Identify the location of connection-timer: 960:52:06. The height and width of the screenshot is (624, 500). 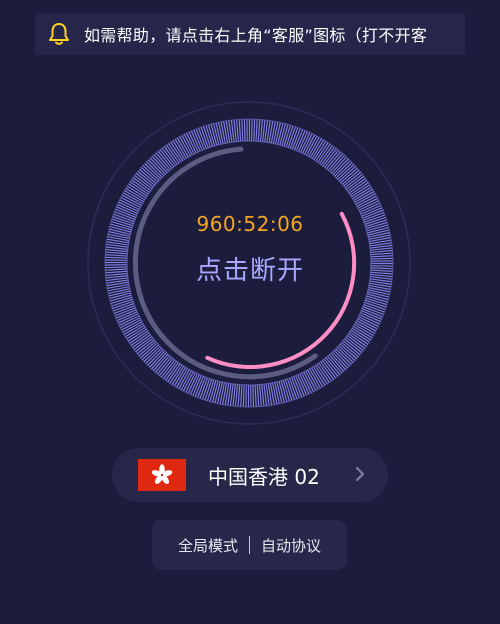
(250, 224).